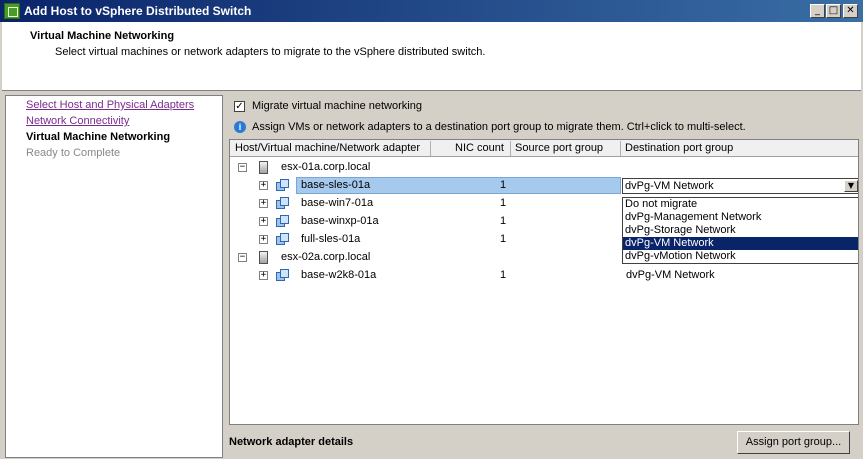  What do you see at coordinates (679, 148) in the screenshot?
I see `column-header-destination-port-group: Destination port group` at bounding box center [679, 148].